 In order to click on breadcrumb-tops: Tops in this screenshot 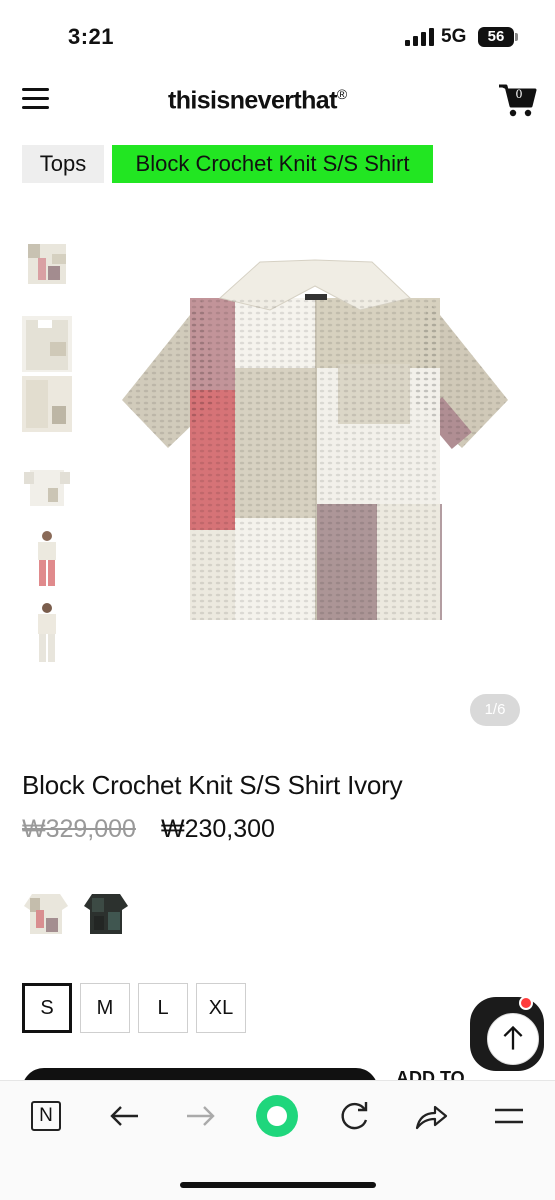, I will do `click(63, 164)`.